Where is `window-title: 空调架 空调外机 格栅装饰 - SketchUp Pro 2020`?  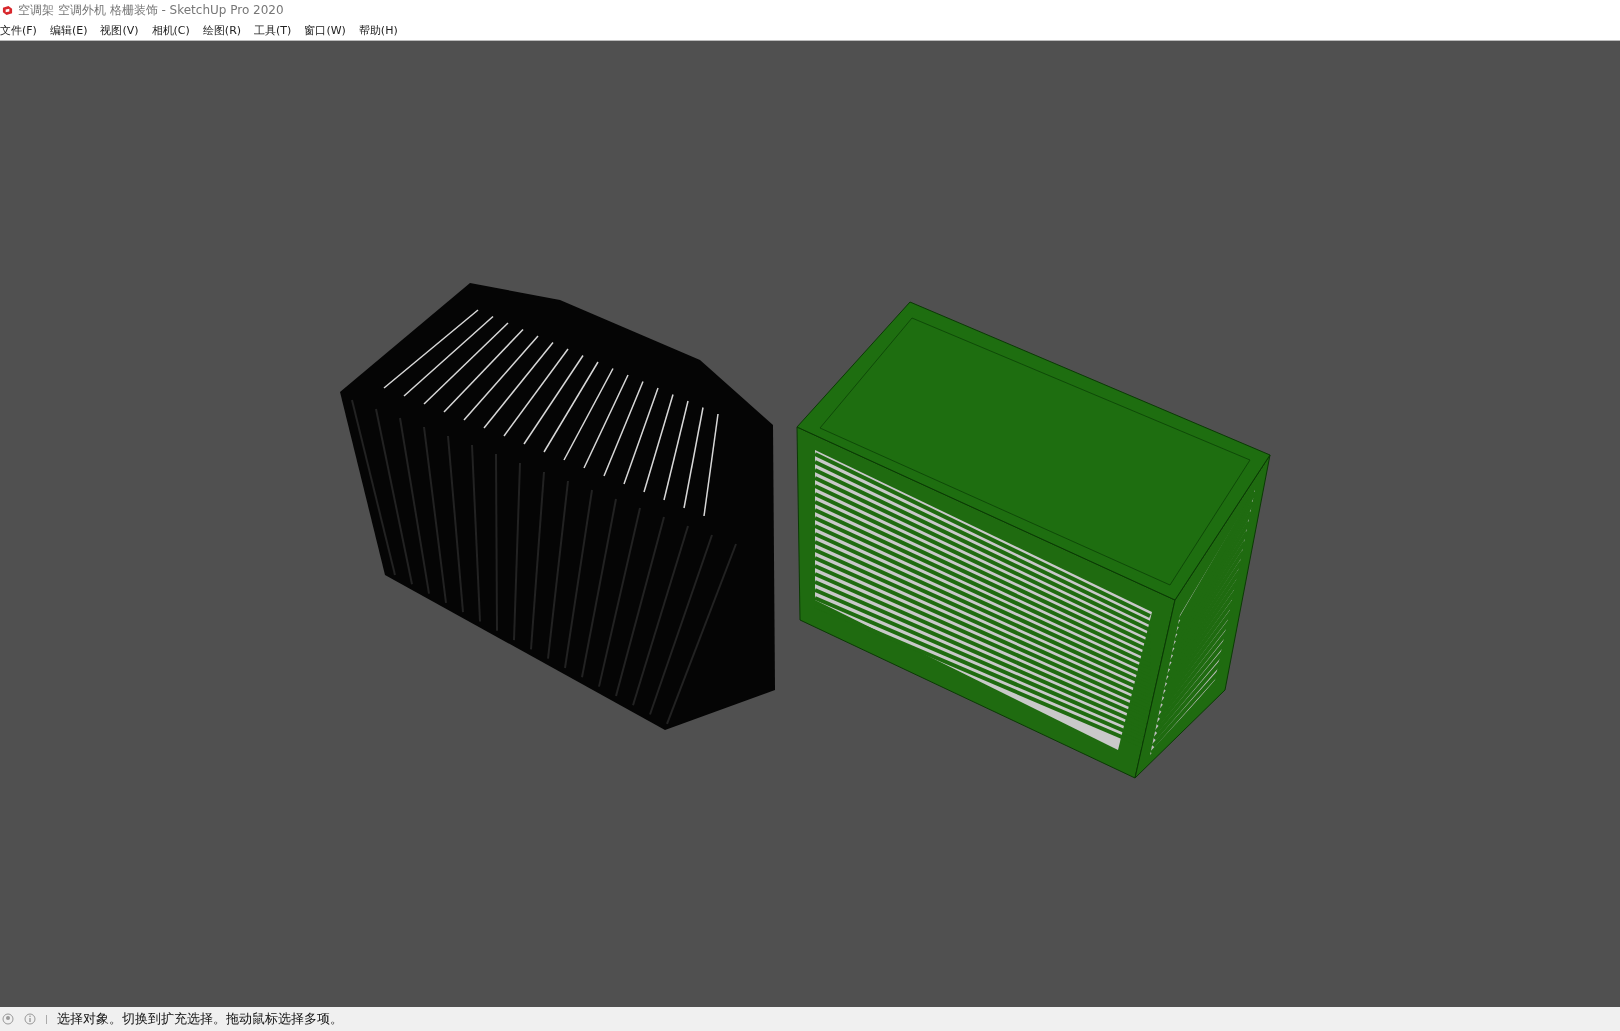
window-title: 空调架 空调外机 格栅装饰 - SketchUp Pro 2020 is located at coordinates (151, 10).